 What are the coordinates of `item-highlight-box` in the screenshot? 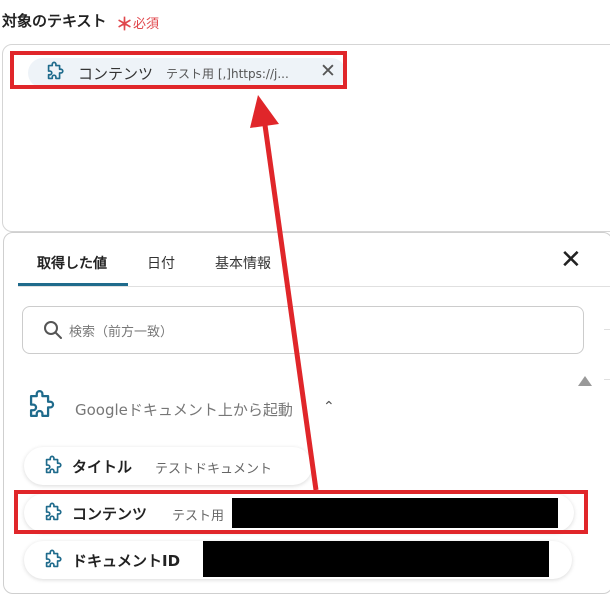 It's located at (301, 512).